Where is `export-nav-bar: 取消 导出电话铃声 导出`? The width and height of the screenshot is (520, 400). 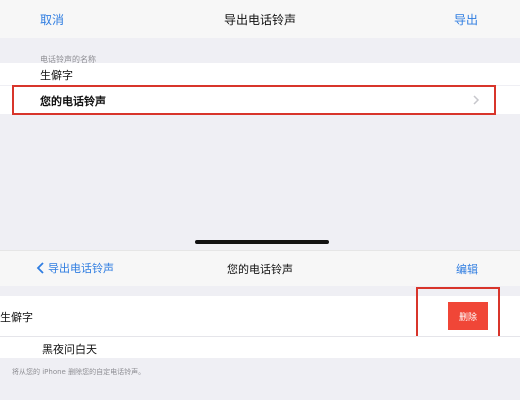
export-nav-bar: 取消 导出电话铃声 导出 is located at coordinates (260, 19).